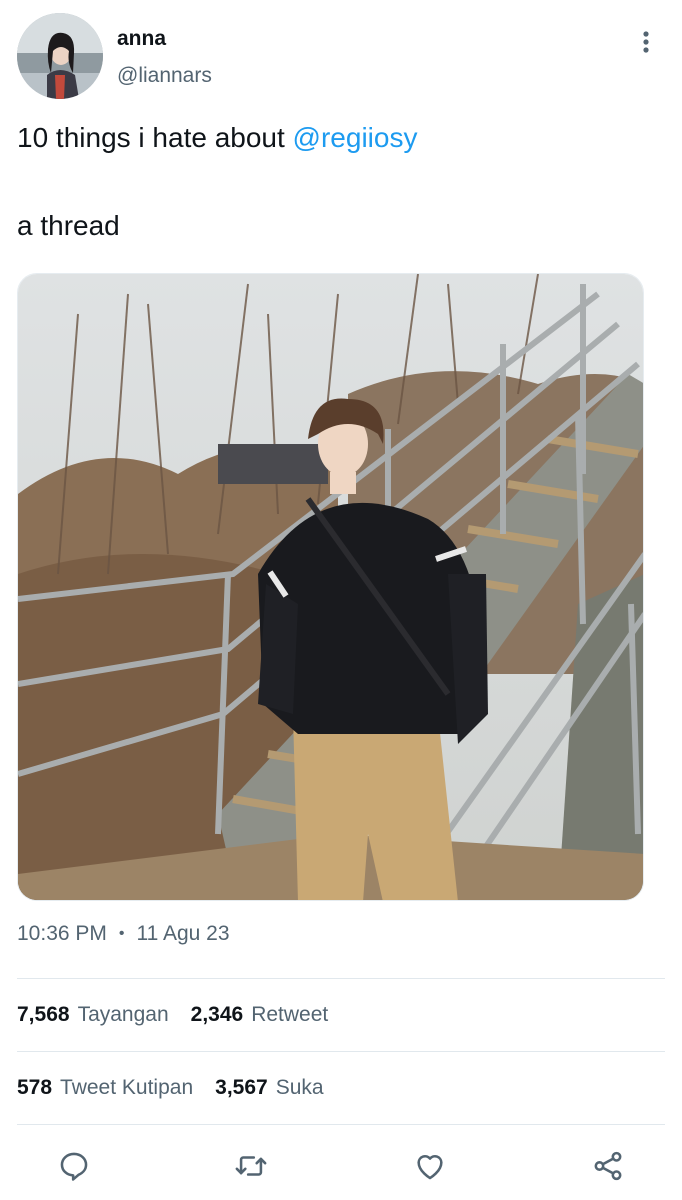 The width and height of the screenshot is (682, 1200). What do you see at coordinates (68, 225) in the screenshot?
I see `tweet-text-line-2: a thread` at bounding box center [68, 225].